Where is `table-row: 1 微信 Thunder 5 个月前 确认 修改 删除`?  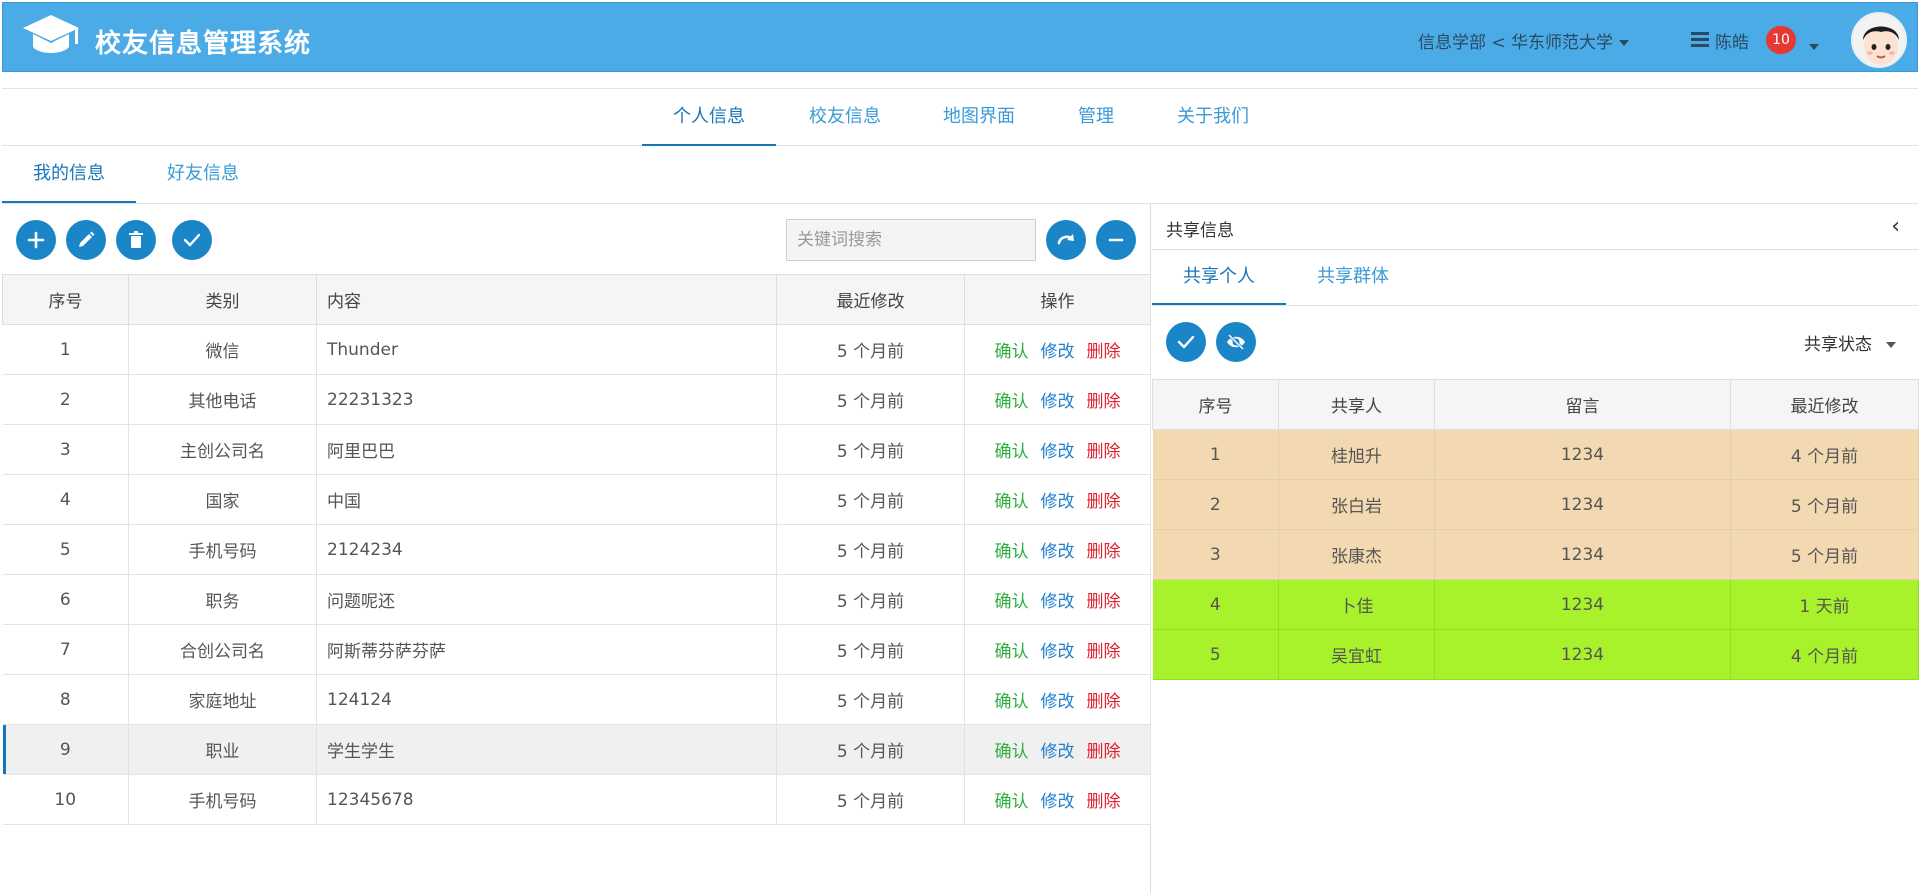
table-row: 1 微信 Thunder 5 个月前 确认 修改 删除 is located at coordinates (576, 349).